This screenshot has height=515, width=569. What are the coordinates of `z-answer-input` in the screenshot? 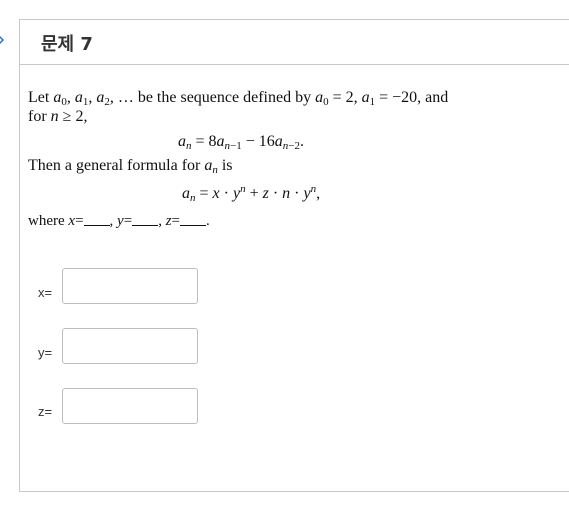 It's located at (130, 406).